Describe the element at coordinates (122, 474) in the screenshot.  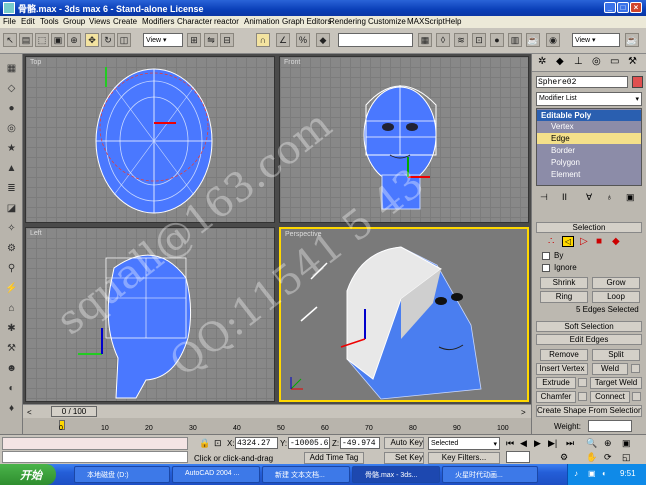
I see `taskbar-item-drive: 本地磁盘 (D:)` at that location.